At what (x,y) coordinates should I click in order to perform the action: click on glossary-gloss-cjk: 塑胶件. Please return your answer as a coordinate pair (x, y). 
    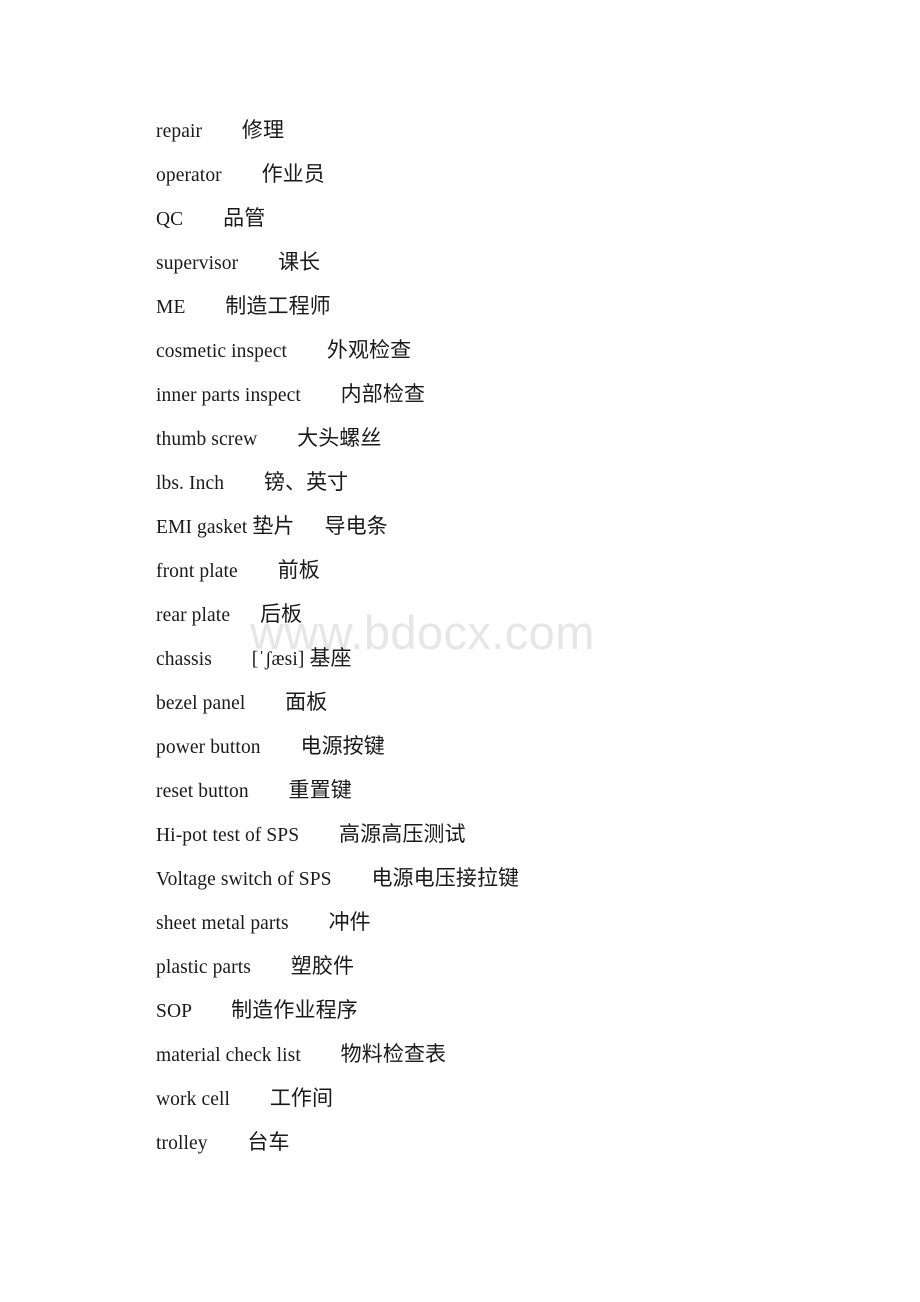
    Looking at the image, I should click on (322, 966).